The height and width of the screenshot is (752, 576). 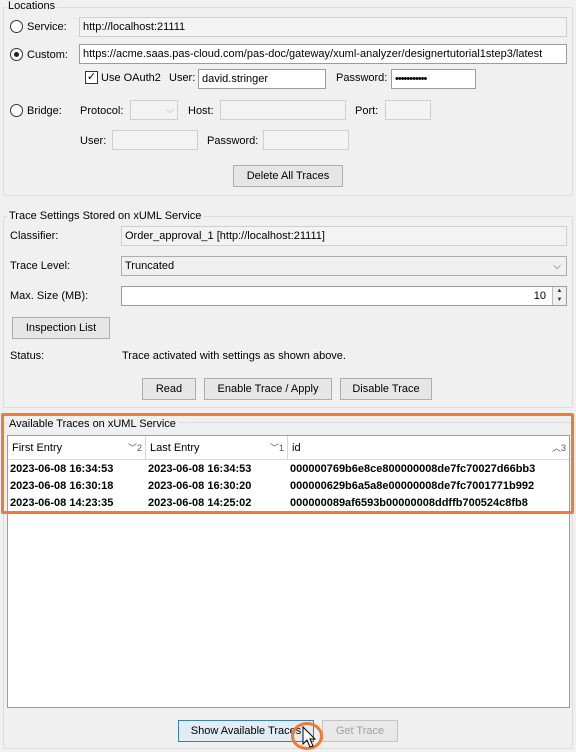 I want to click on max-size-spinner: 10 ▲ ▼, so click(x=344, y=296).